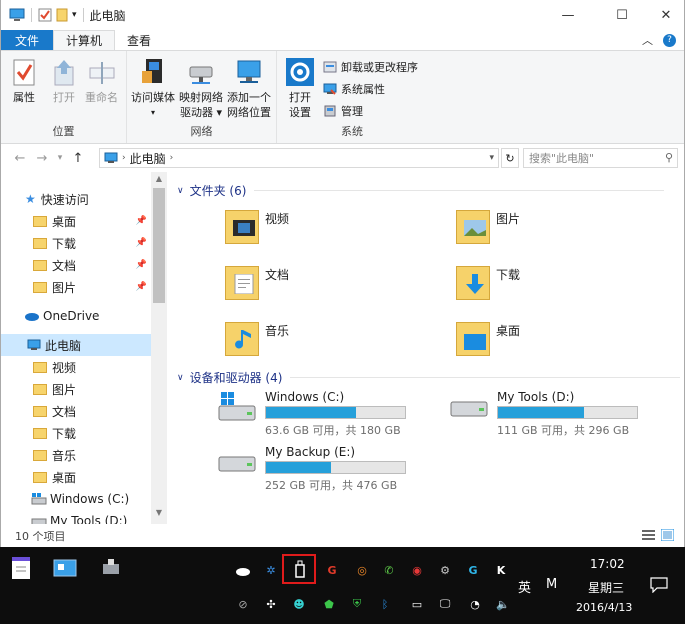  What do you see at coordinates (76, 499) in the screenshot?
I see `nav-drive-c: Windows (C:)` at bounding box center [76, 499].